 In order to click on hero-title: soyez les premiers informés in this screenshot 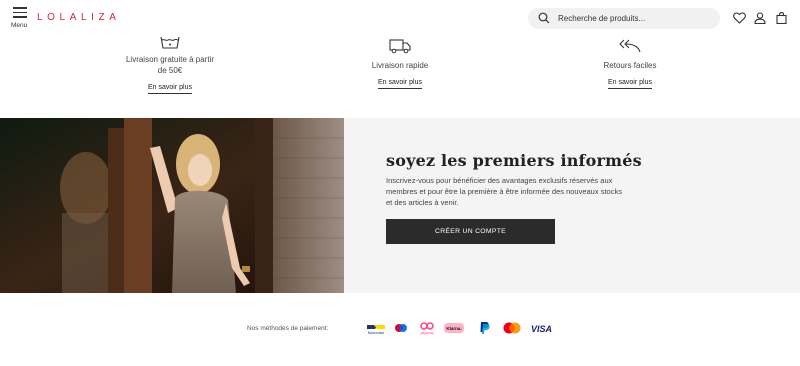, I will do `click(514, 160)`.